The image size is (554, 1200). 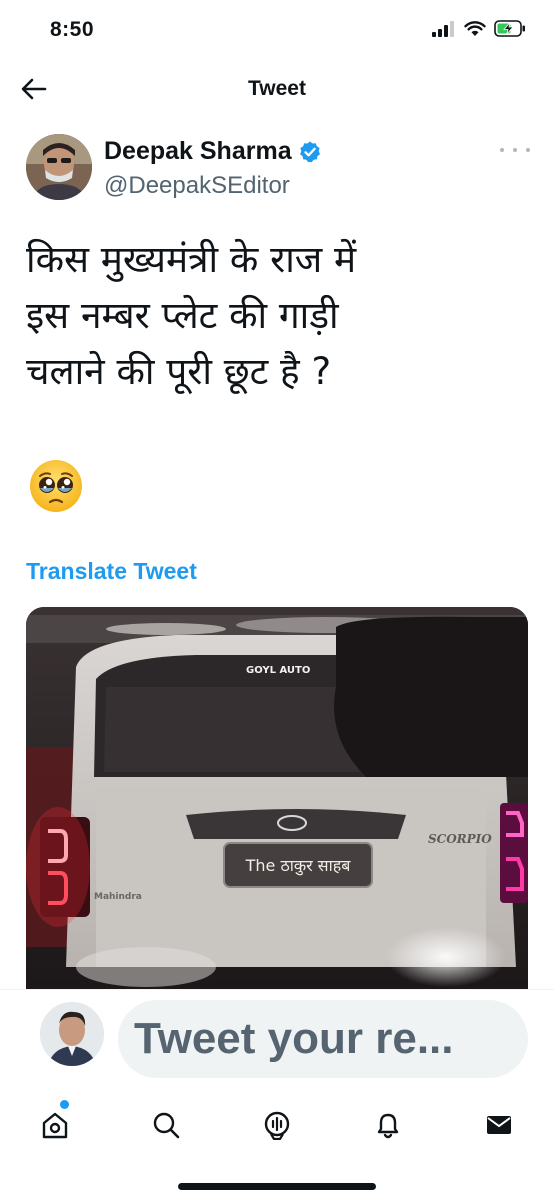 I want to click on author-name: Deepak Sharma, so click(x=213, y=151).